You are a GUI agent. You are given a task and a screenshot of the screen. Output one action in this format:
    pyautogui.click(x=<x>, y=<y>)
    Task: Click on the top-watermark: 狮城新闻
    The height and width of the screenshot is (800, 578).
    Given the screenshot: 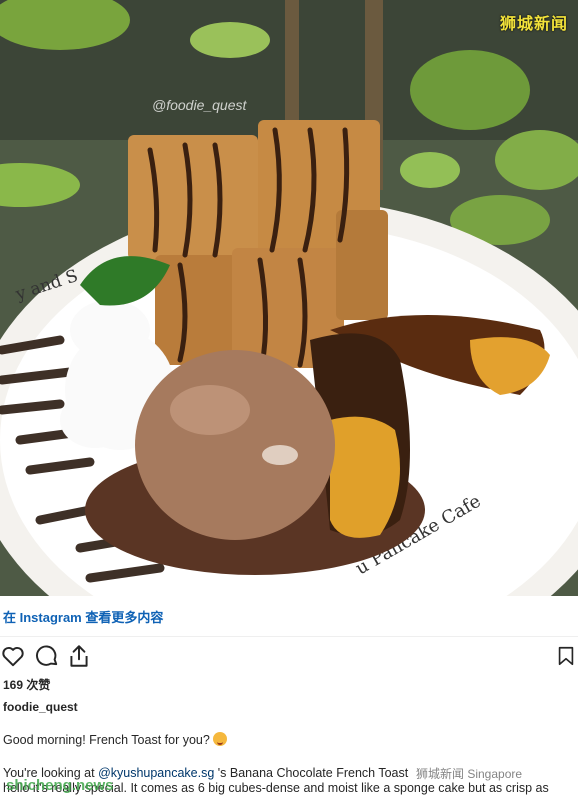 What is the action you would take?
    pyautogui.click(x=533, y=24)
    